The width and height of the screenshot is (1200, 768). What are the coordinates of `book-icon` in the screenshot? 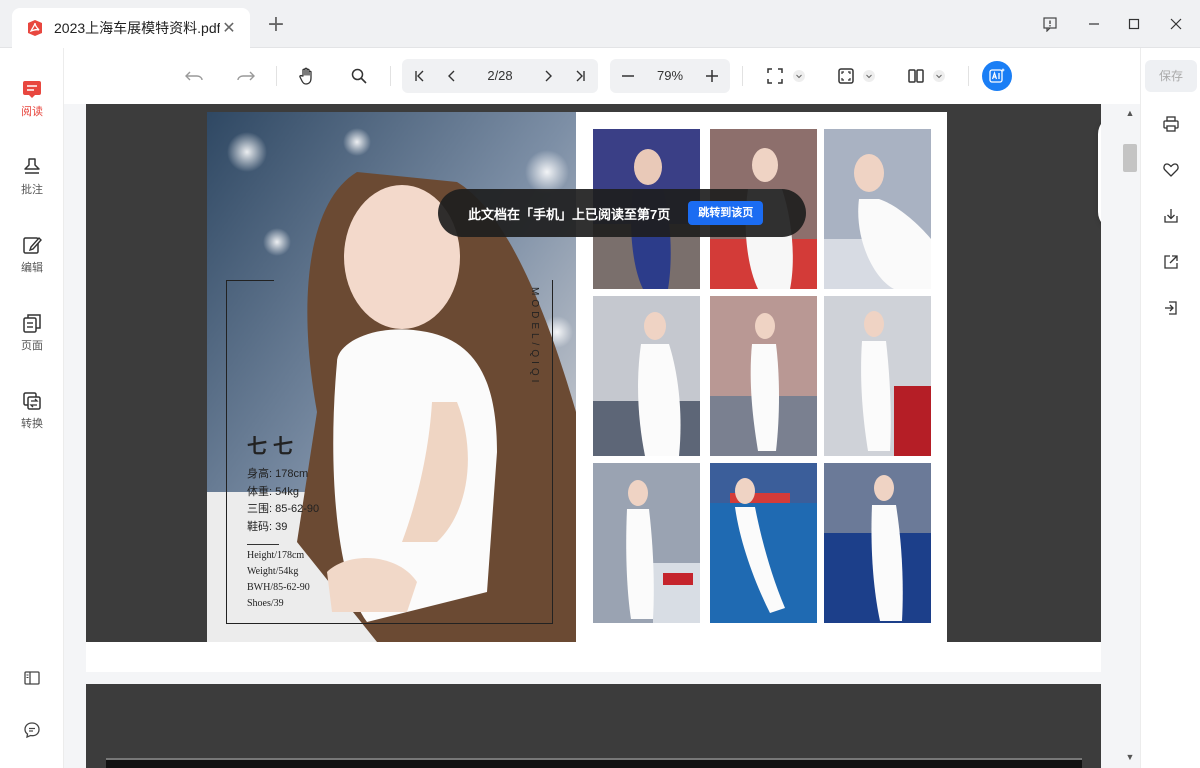 It's located at (32, 89).